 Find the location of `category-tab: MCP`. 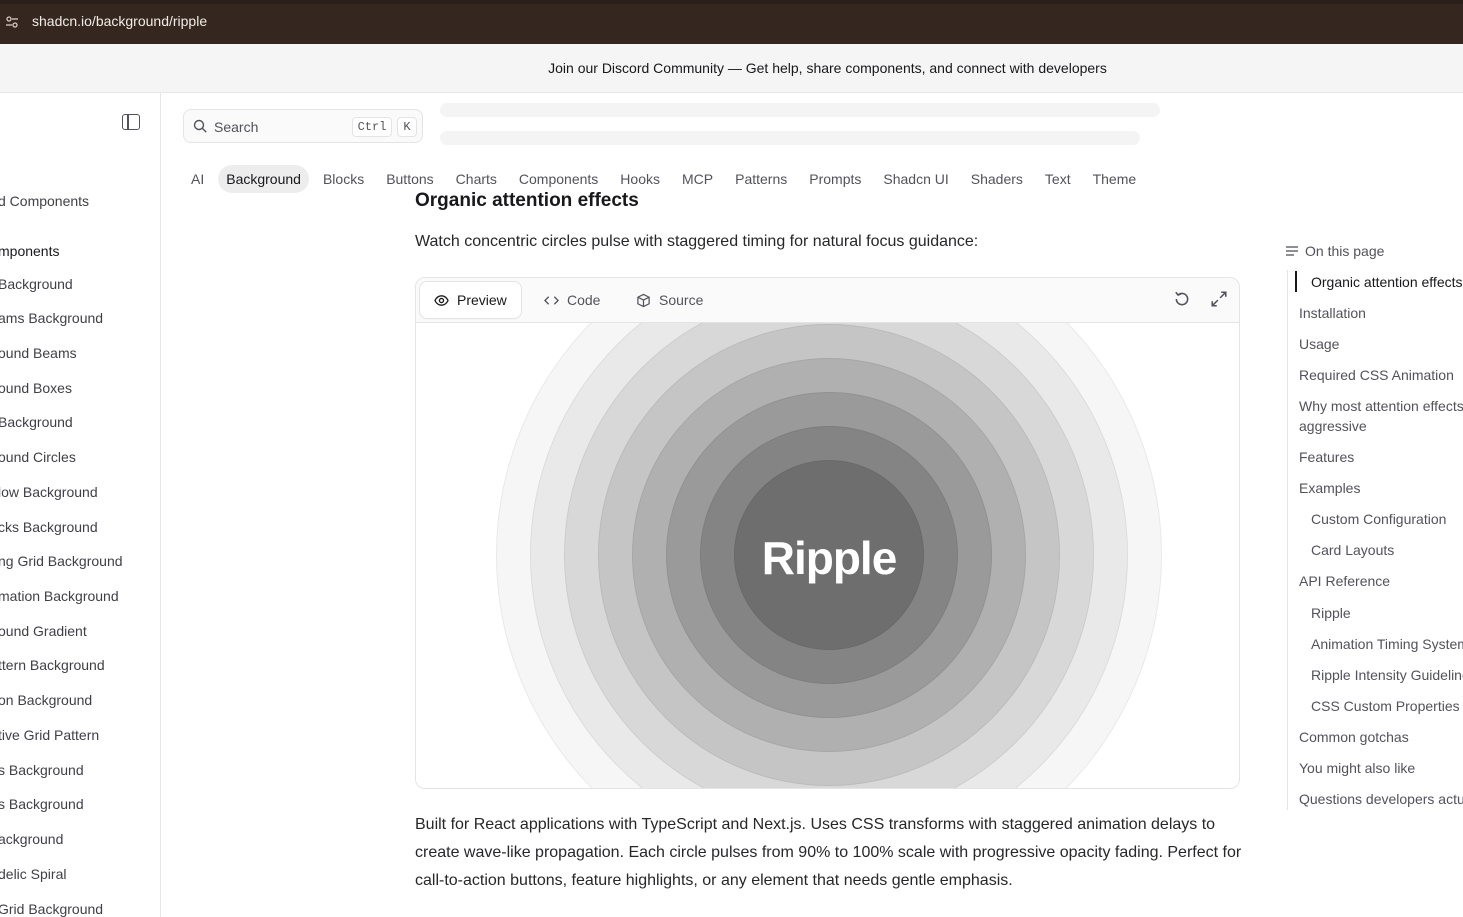

category-tab: MCP is located at coordinates (697, 179).